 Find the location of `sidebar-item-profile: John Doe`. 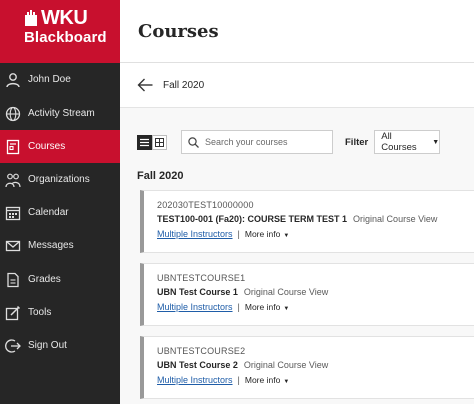

sidebar-item-profile: John Doe is located at coordinates (60, 79).